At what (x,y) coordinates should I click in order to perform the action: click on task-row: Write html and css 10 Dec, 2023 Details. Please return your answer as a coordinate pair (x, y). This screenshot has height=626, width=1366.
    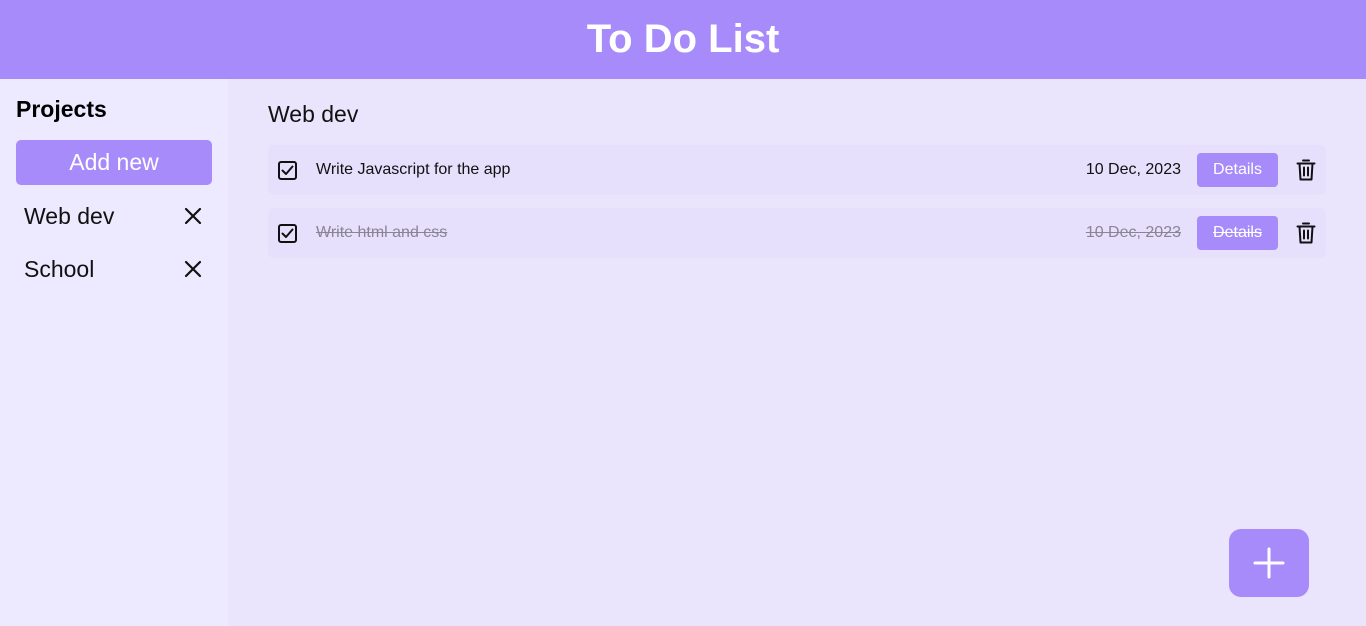
    Looking at the image, I should click on (797, 233).